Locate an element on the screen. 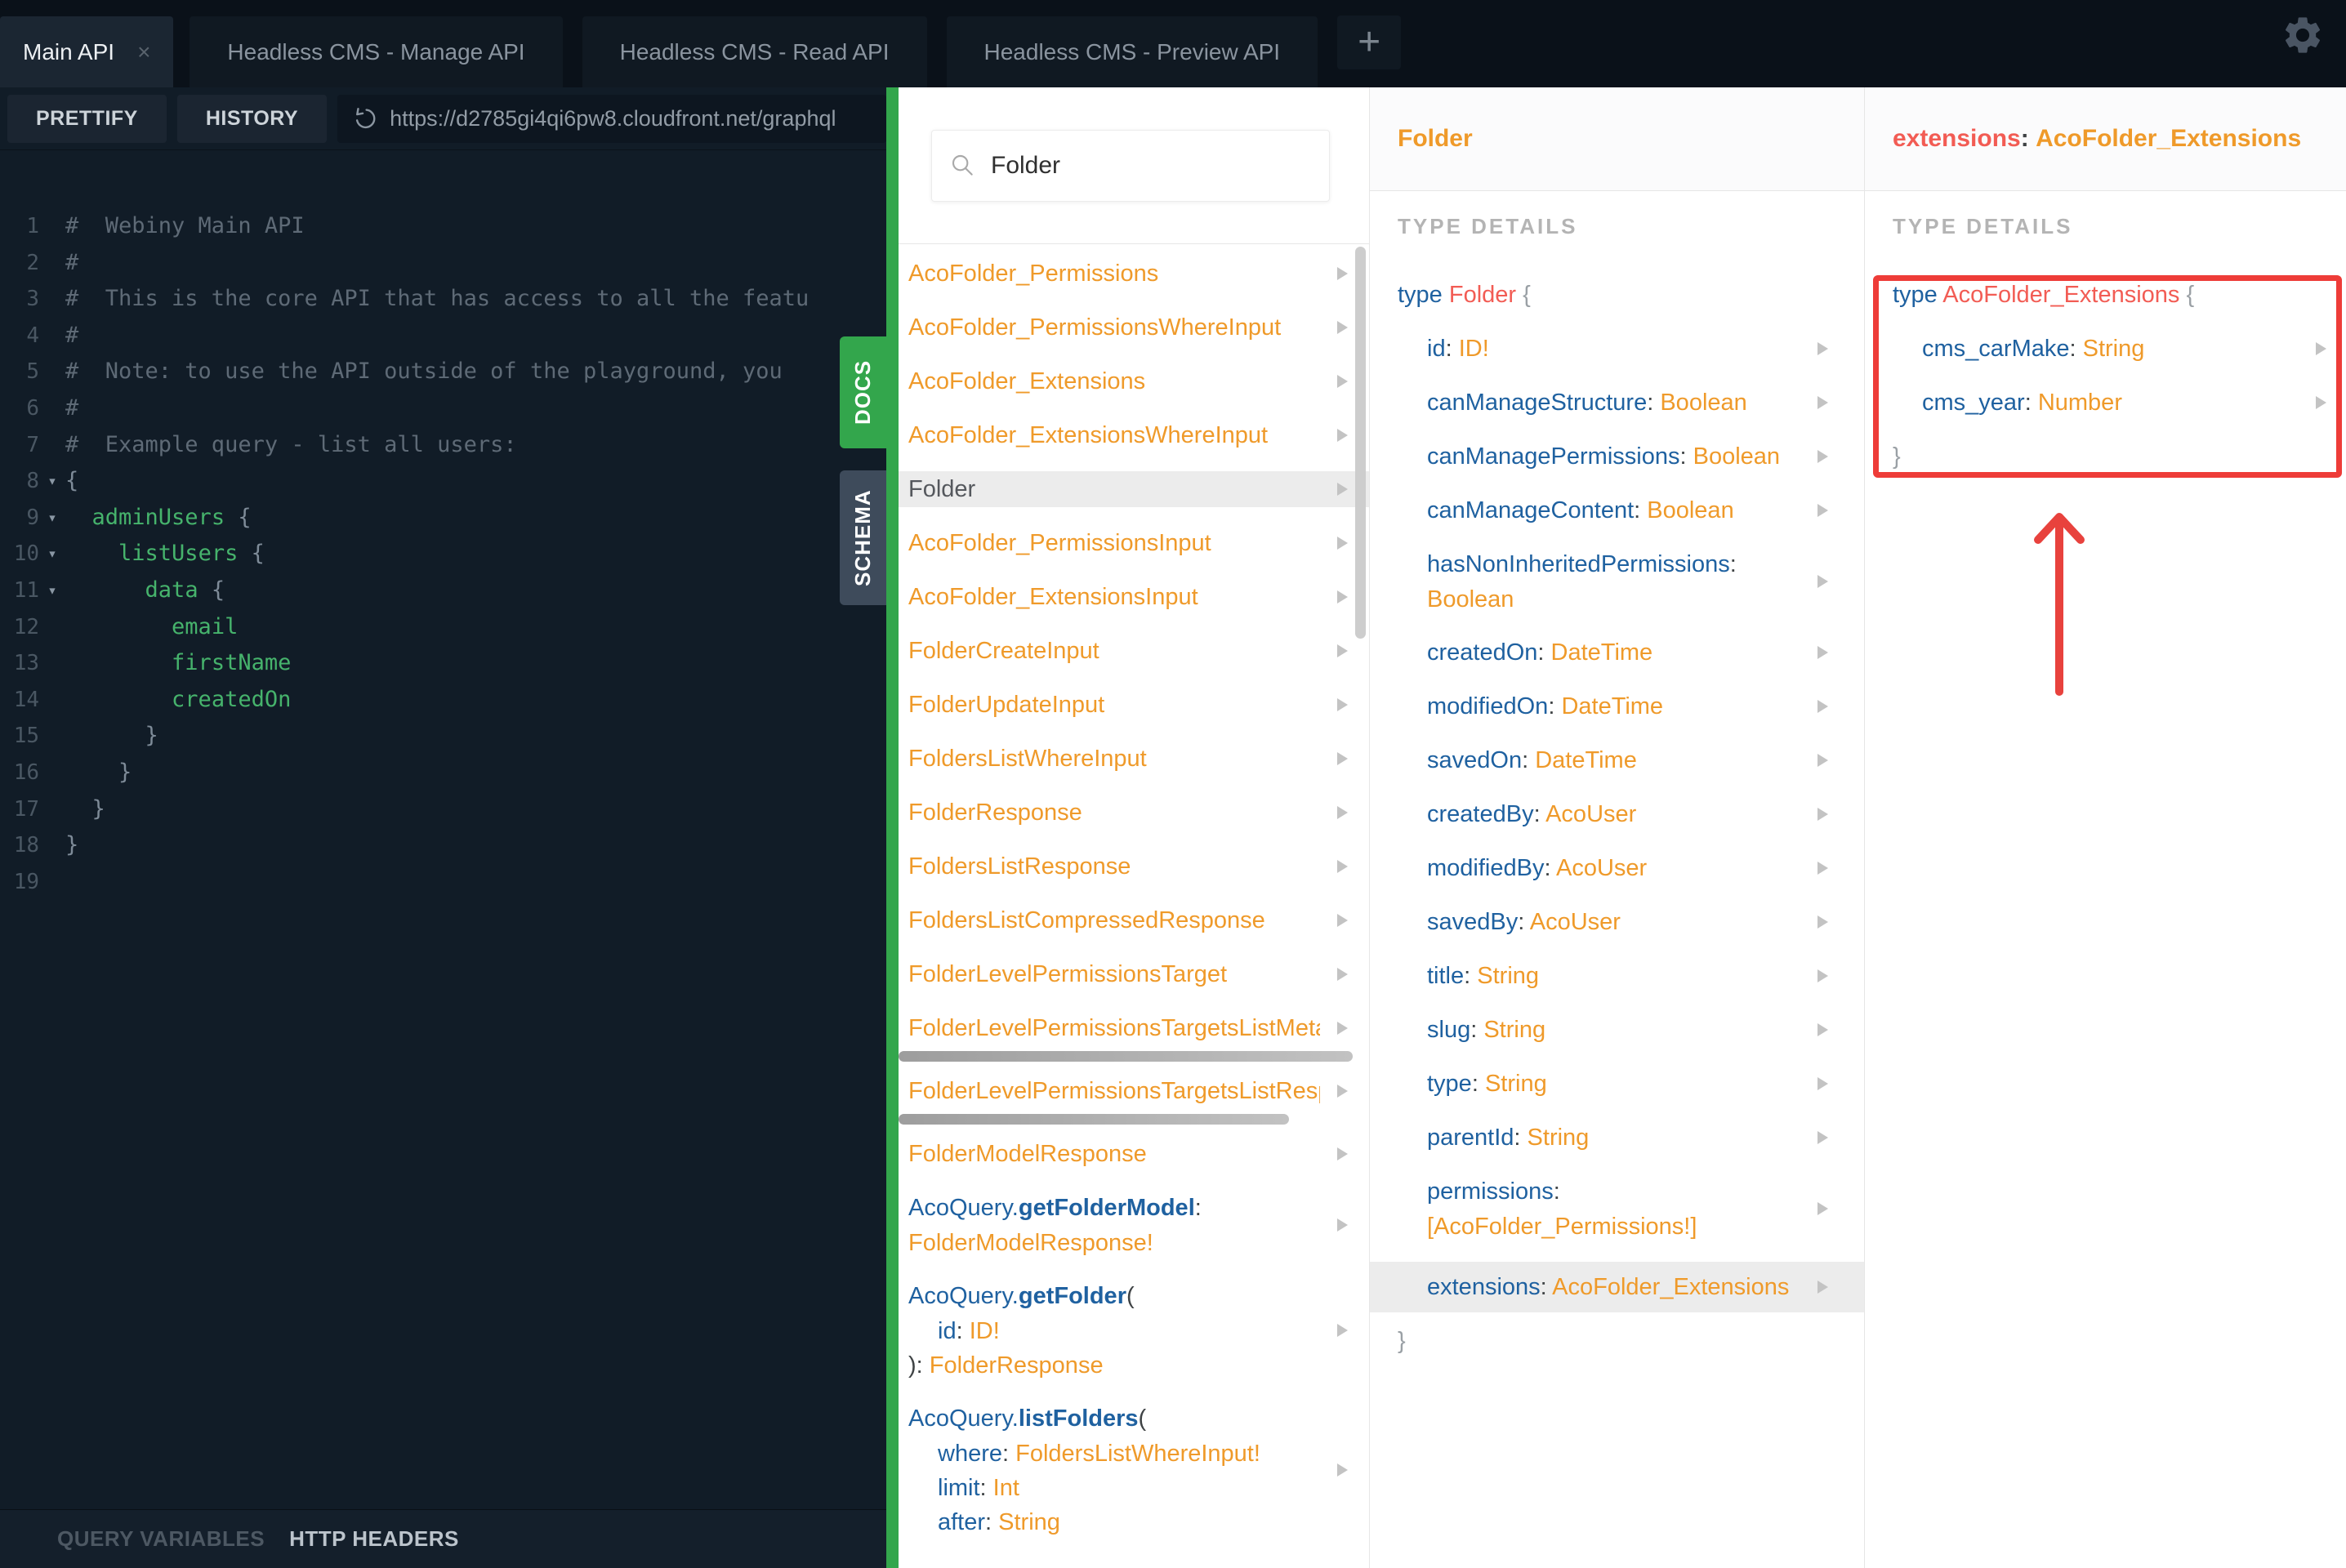 The image size is (2346, 1568). type-field-row: canManageStructure: Boolean is located at coordinates (1617, 403).